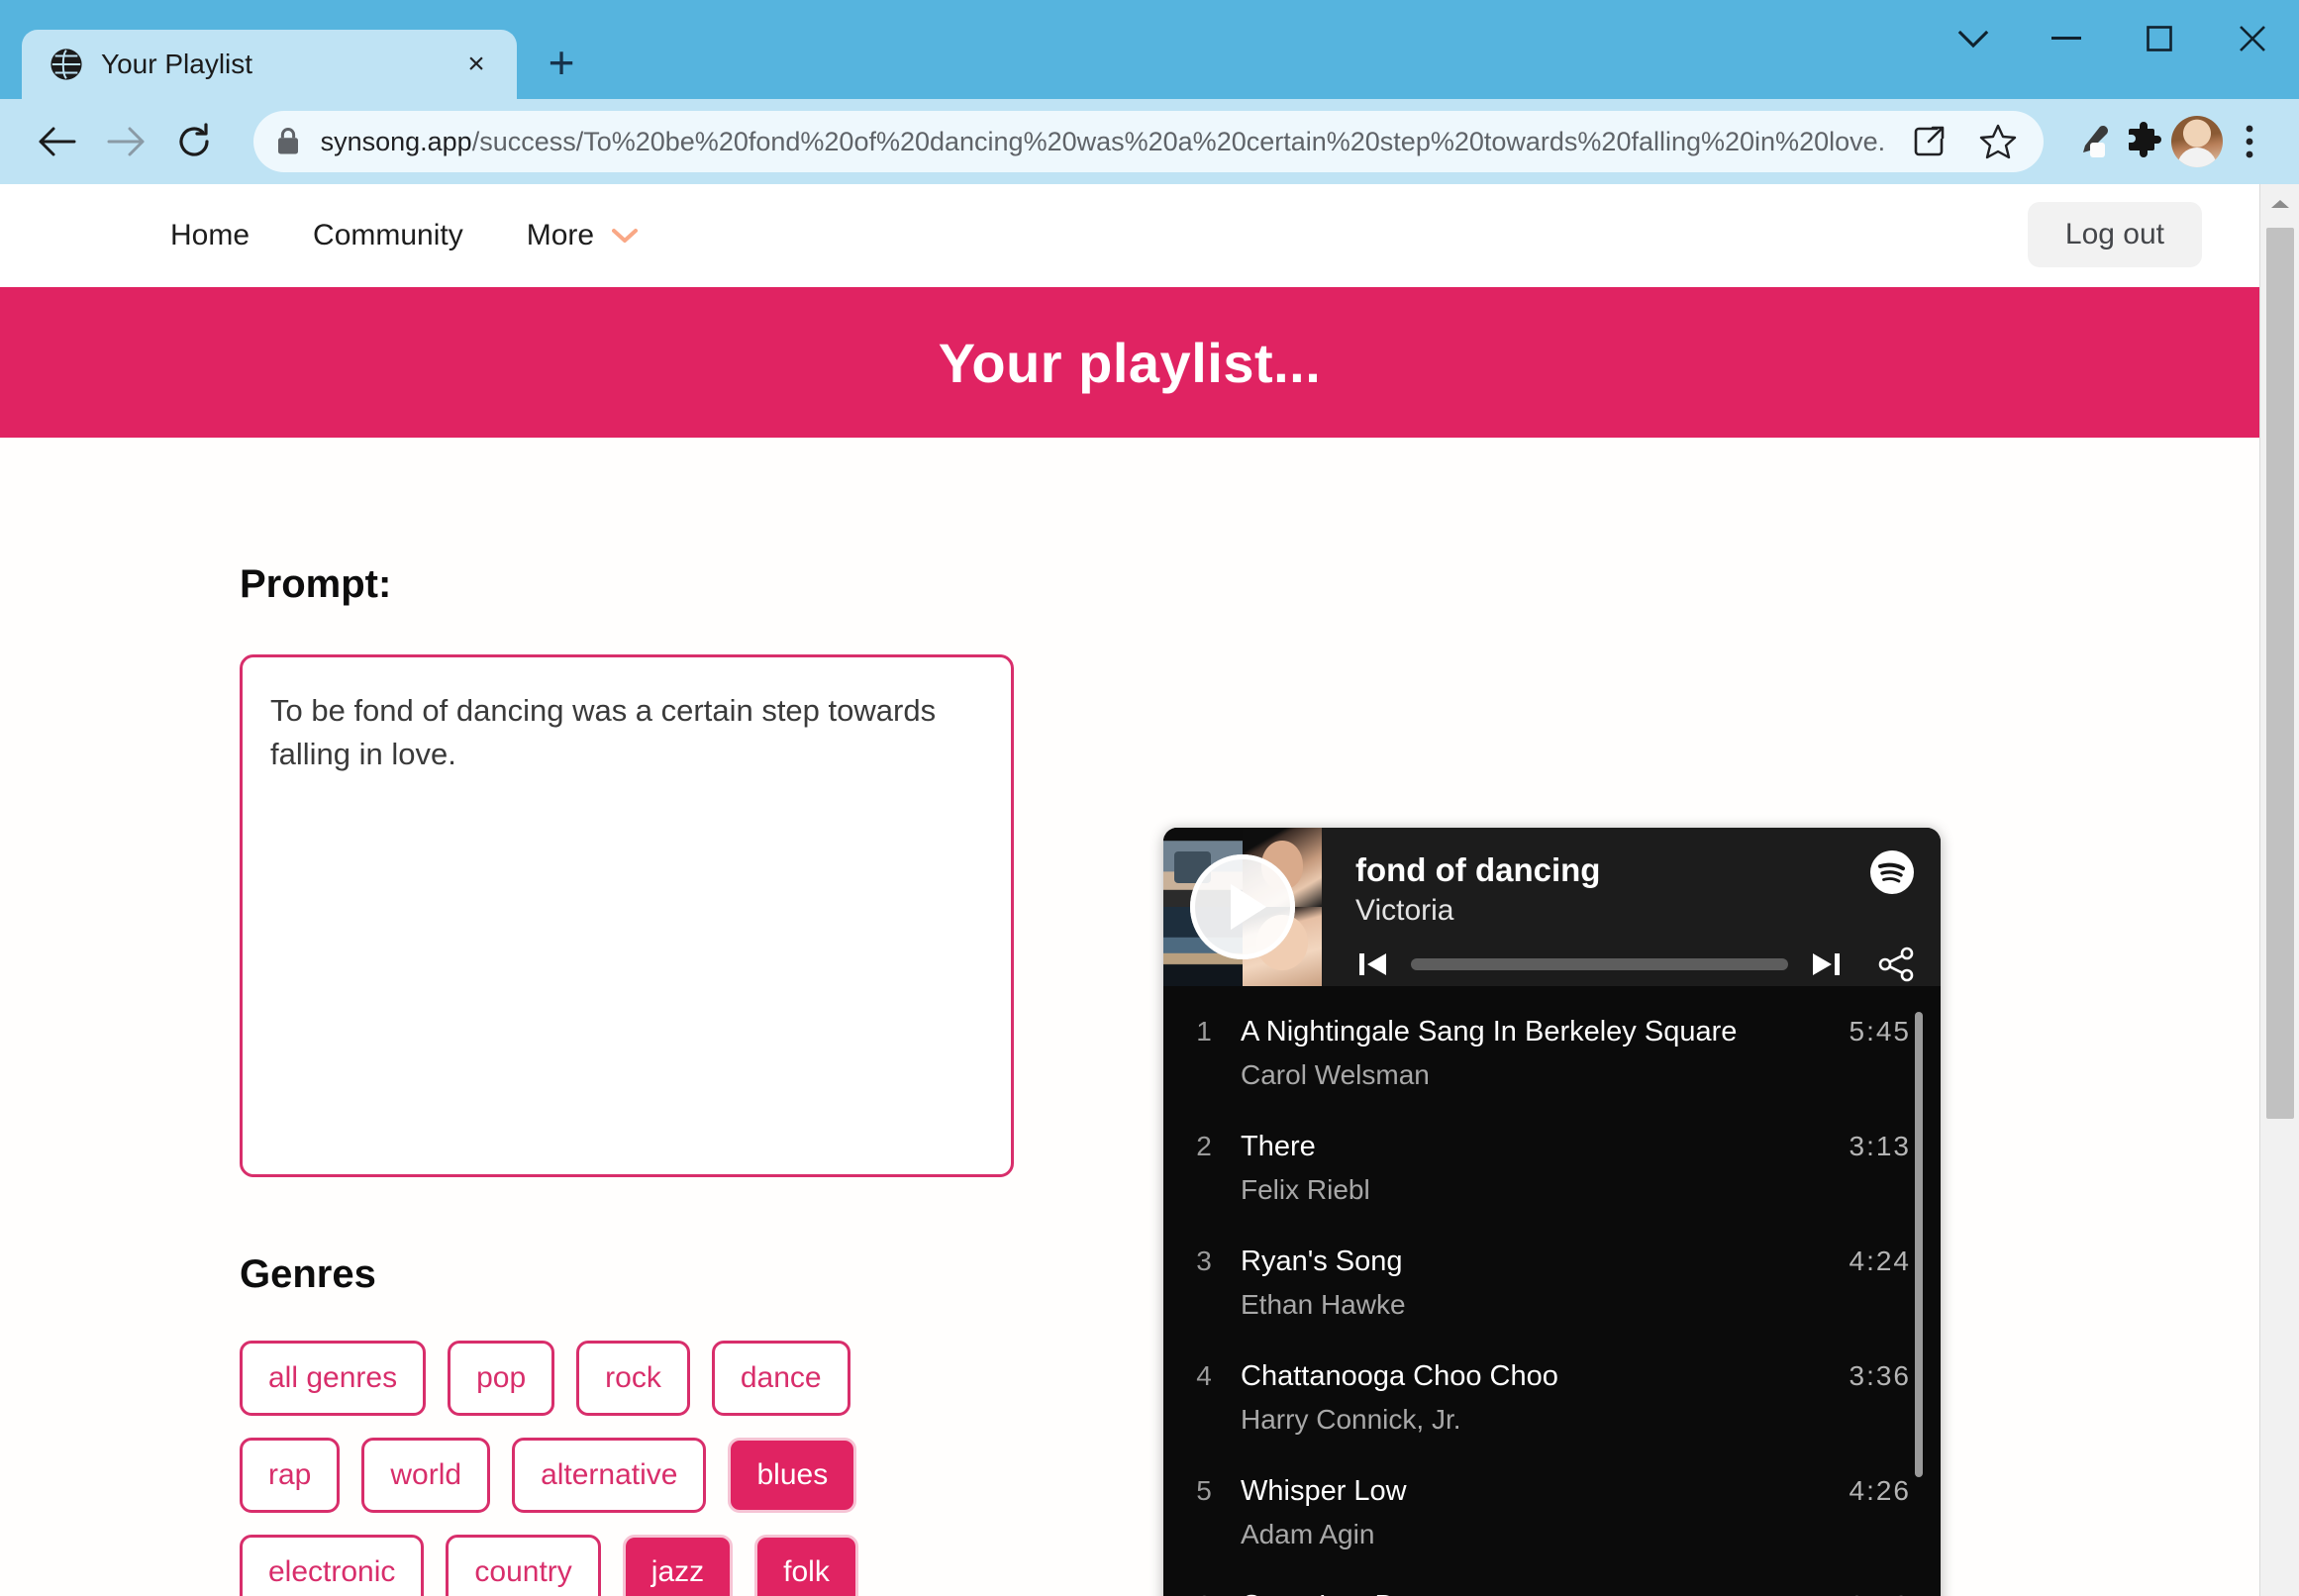  I want to click on track-duration: 4:26, so click(1880, 1491).